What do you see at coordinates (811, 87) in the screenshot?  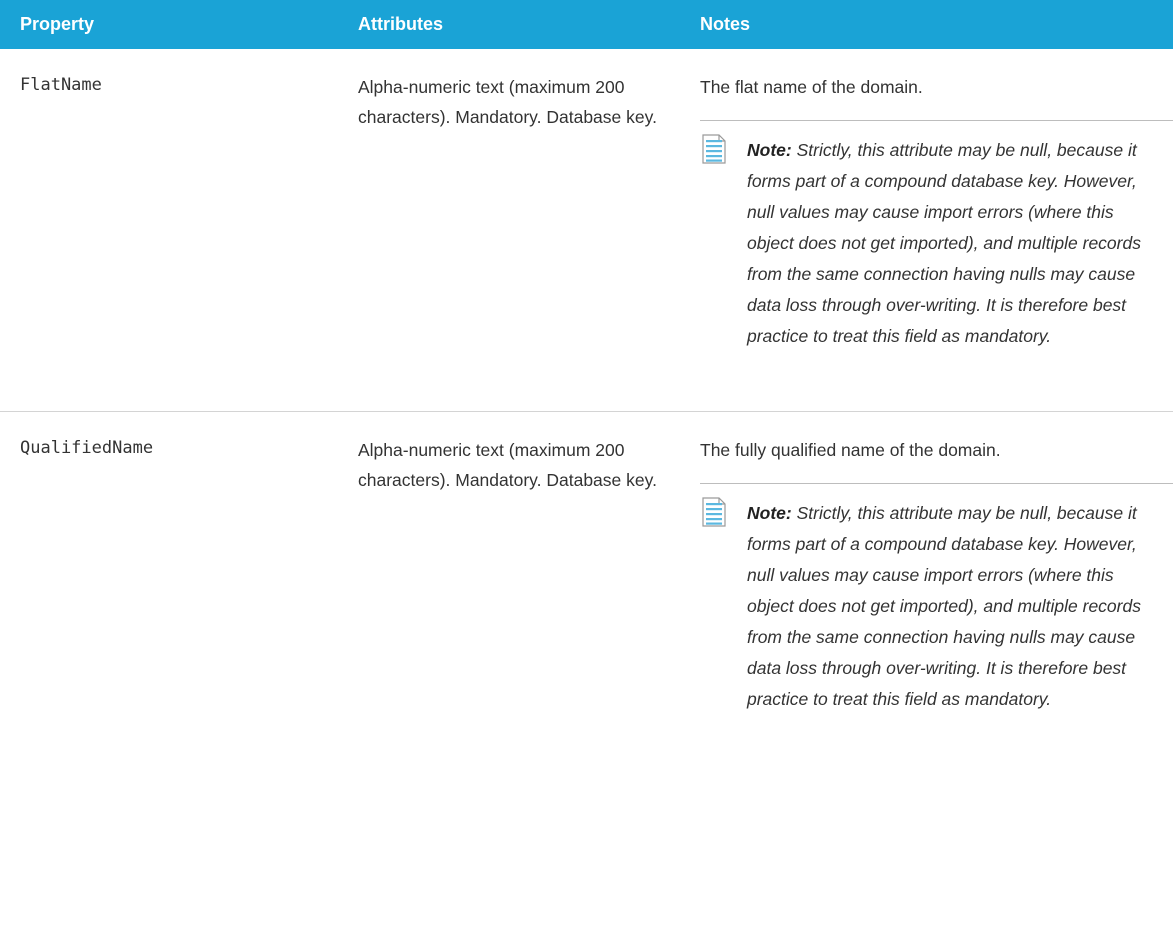 I see `notes-description: The flat name of the domain.` at bounding box center [811, 87].